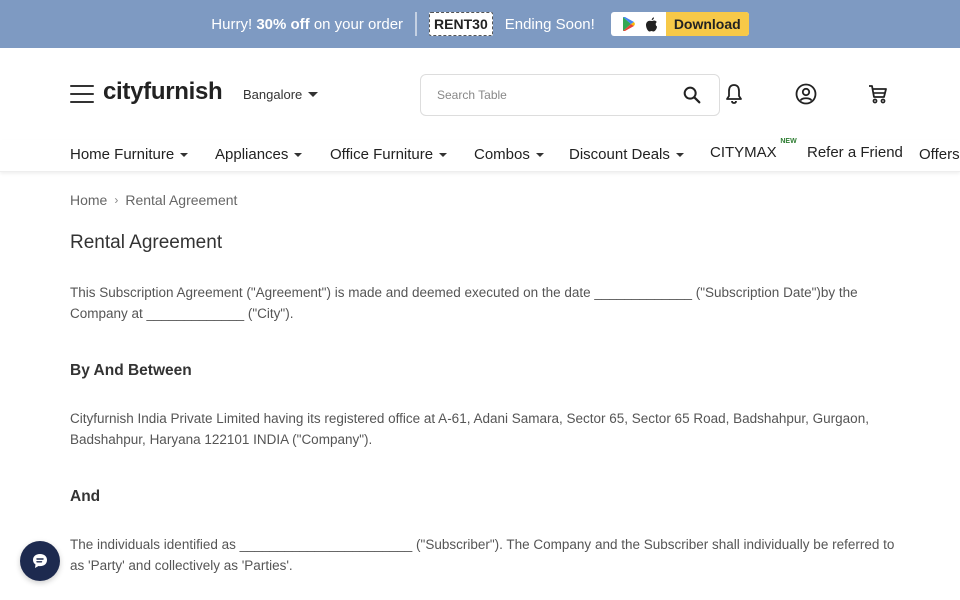 This screenshot has height=600, width=960. I want to click on nav-item-combos: Combos, so click(509, 154).